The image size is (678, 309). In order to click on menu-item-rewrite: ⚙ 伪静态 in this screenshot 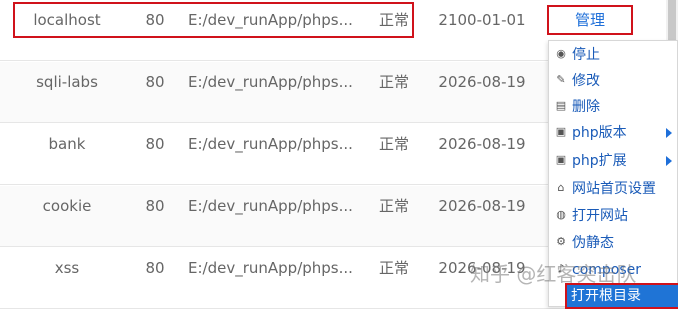, I will do `click(613, 243)`.